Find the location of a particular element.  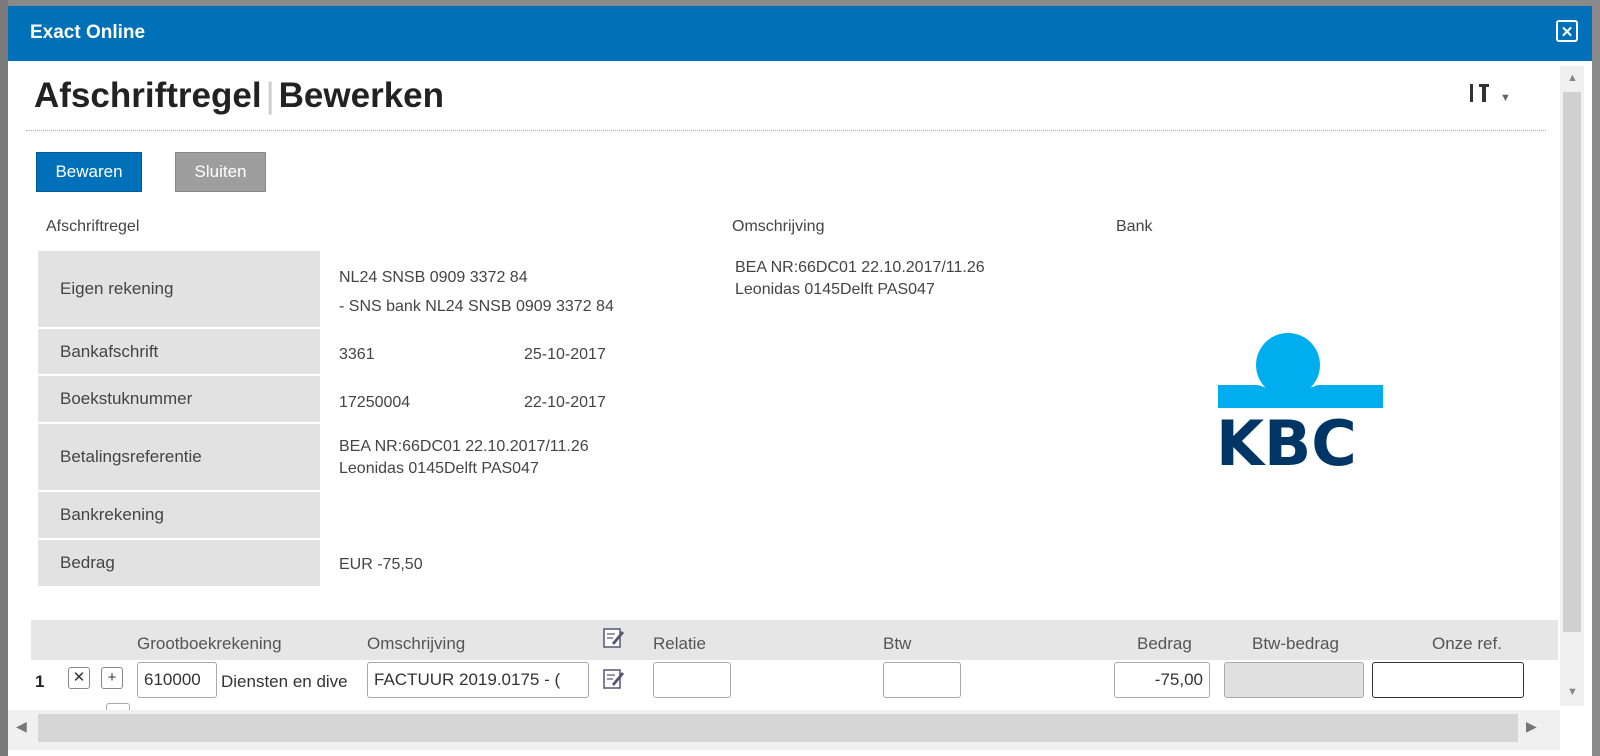

tools-icon is located at coordinates (1479, 93).